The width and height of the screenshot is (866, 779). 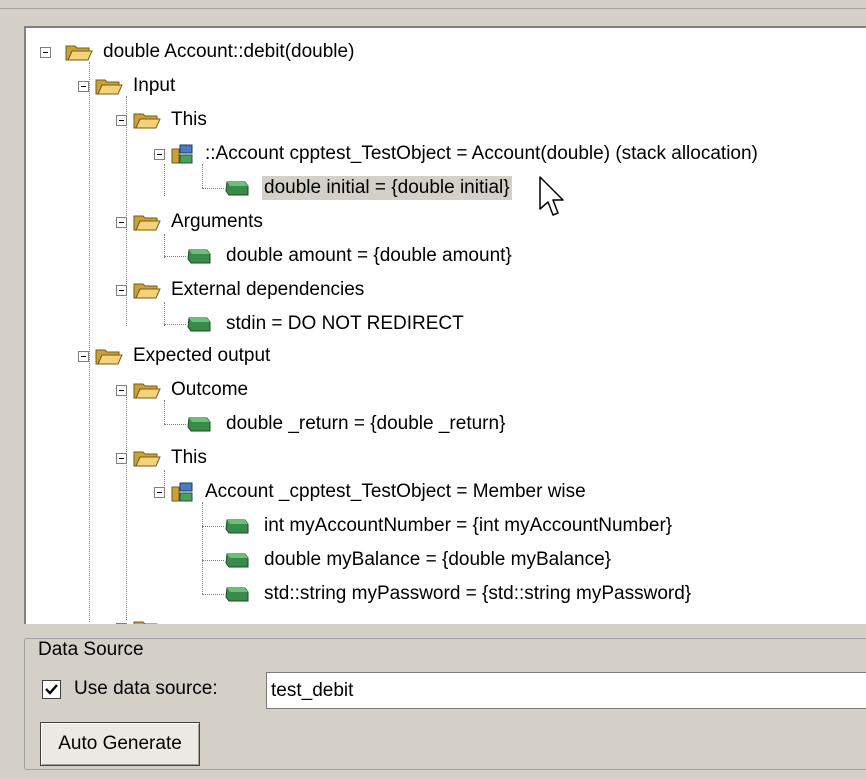 What do you see at coordinates (210, 389) in the screenshot?
I see `tree-node-label: Outcome` at bounding box center [210, 389].